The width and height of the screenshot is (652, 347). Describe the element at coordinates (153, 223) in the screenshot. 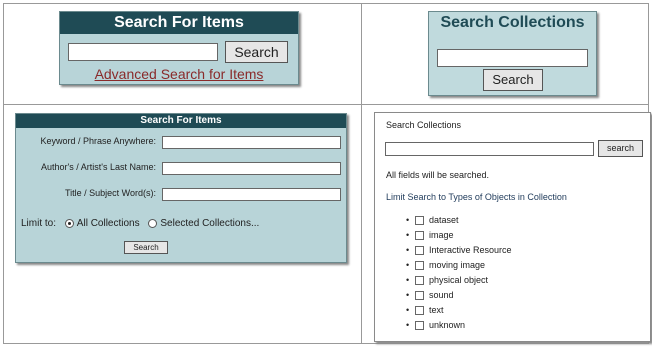

I see `selected-collections-radio` at that location.